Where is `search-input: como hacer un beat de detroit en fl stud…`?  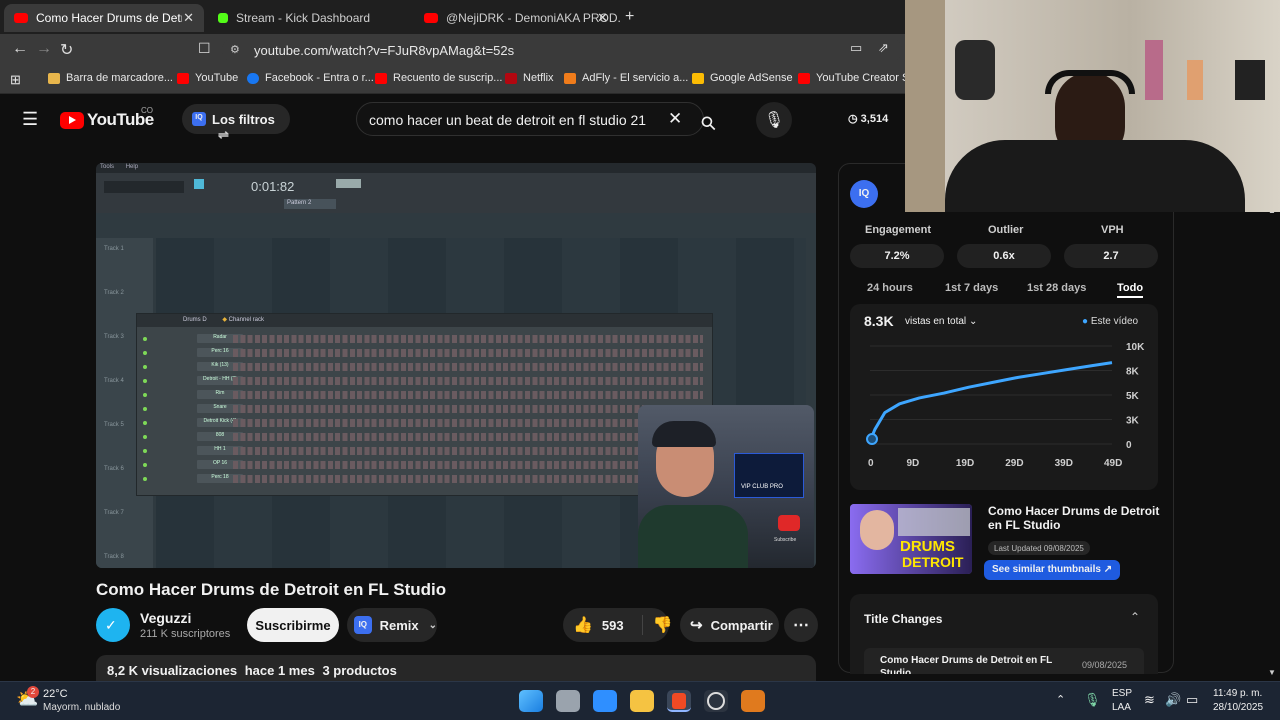 search-input: como hacer un beat de detroit en fl stud… is located at coordinates (530, 119).